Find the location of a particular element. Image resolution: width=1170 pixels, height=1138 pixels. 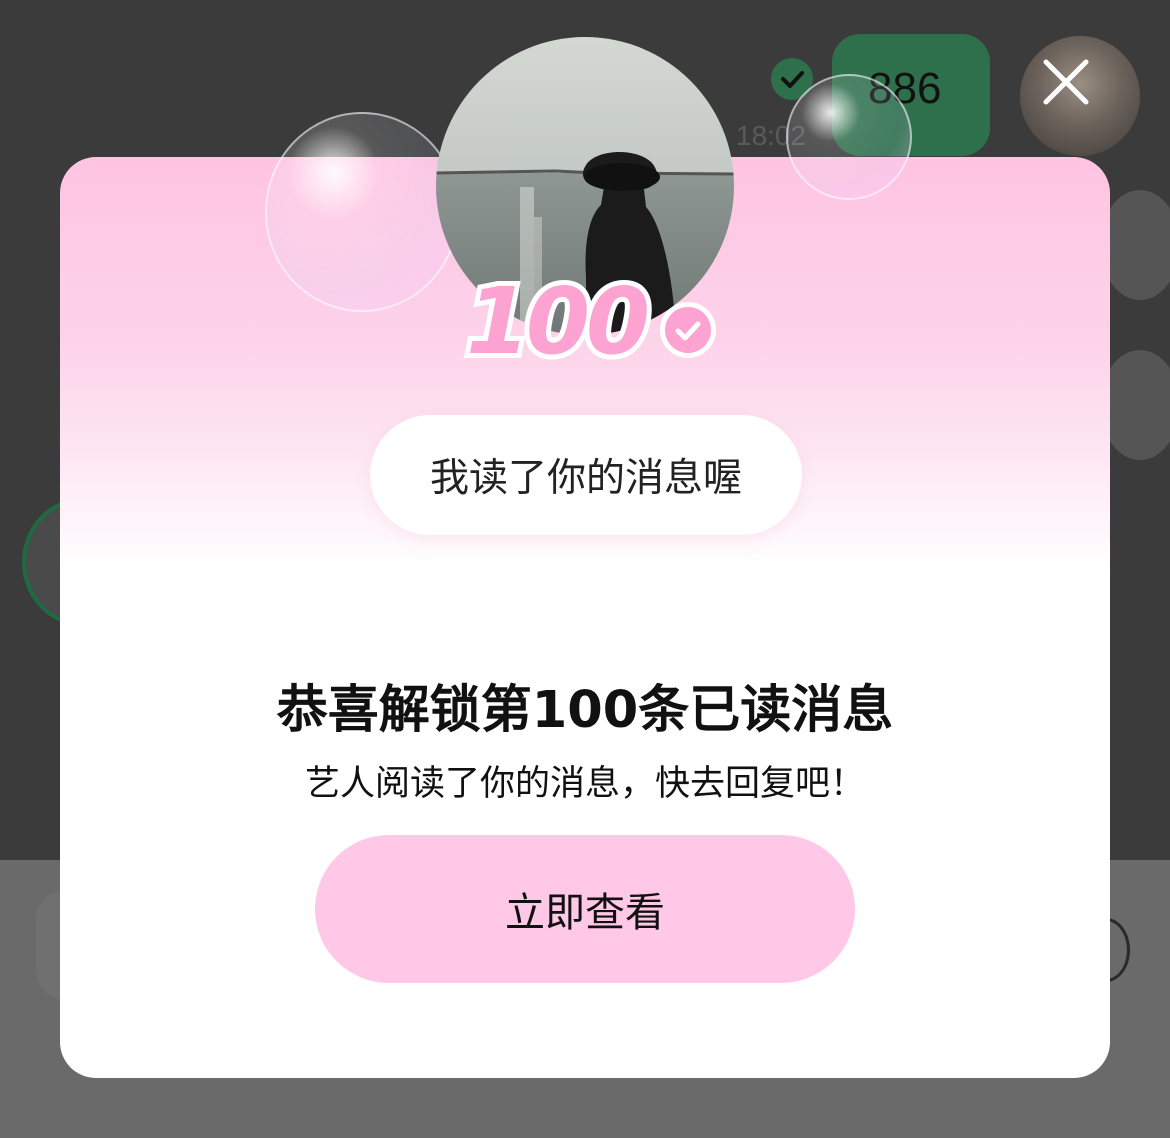

read-count-badge: 100 is located at coordinates (590, 321).